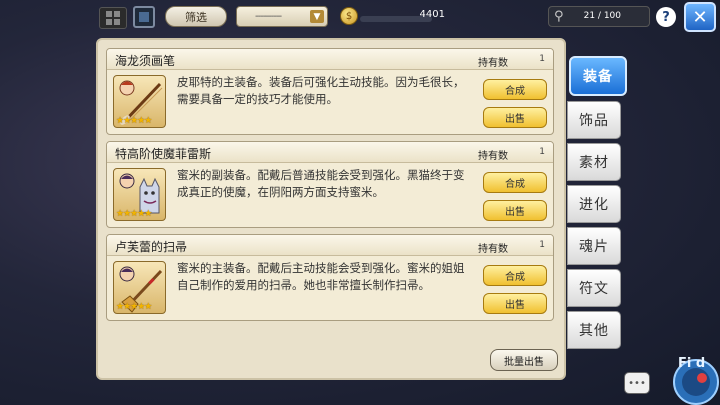 The height and width of the screenshot is (405, 720). Describe the element at coordinates (700, 17) in the screenshot. I see `close-button: ✕` at that location.